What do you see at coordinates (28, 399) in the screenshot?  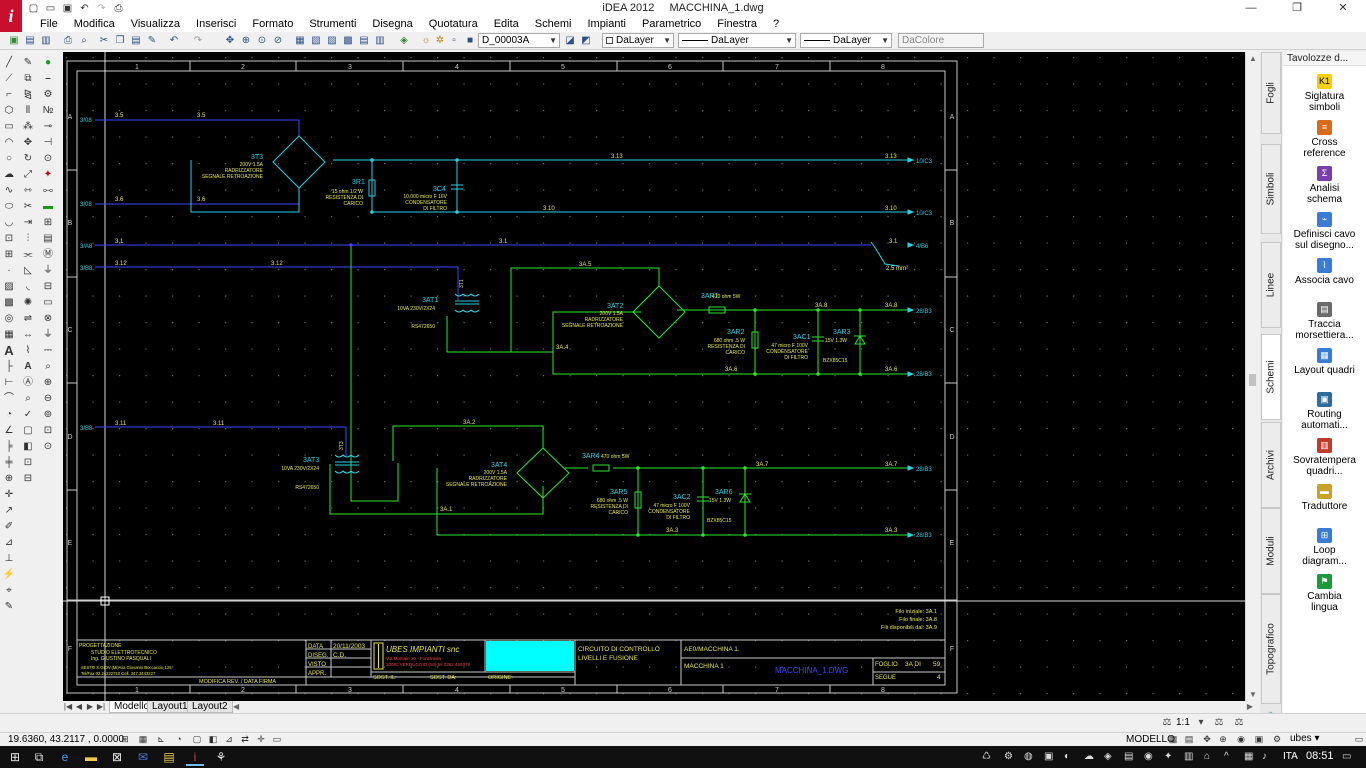 I see `find-replace-icon: ⌕` at bounding box center [28, 399].